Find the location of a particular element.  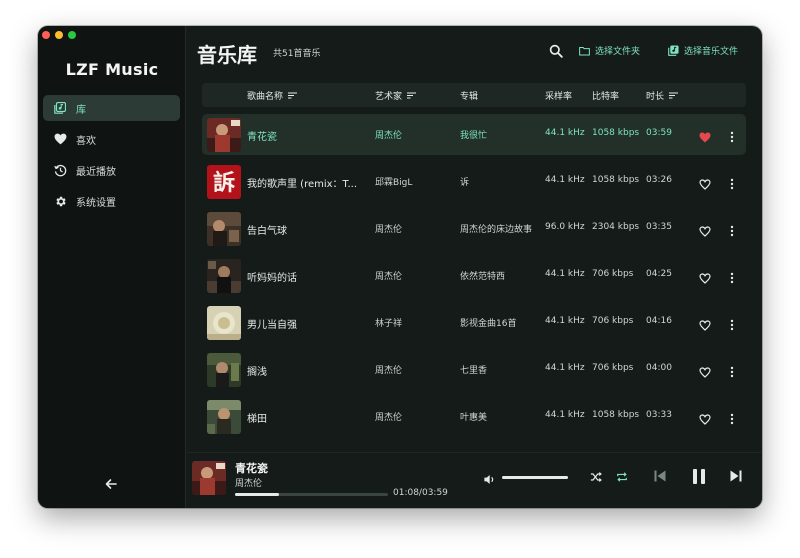

song-duration: 03:26 is located at coordinates (659, 180).